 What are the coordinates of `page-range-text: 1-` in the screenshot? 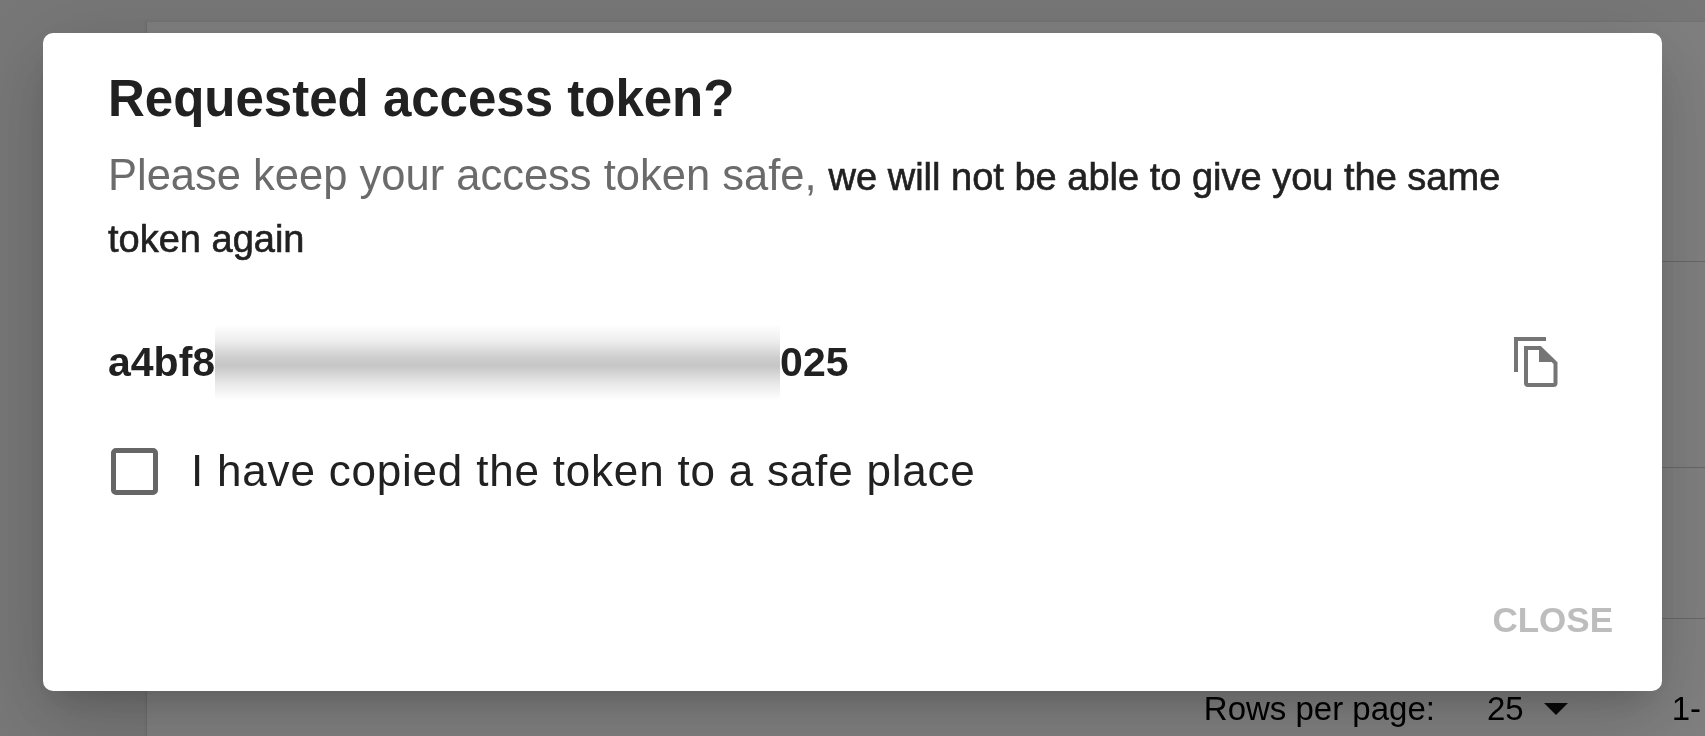 It's located at (1686, 709).